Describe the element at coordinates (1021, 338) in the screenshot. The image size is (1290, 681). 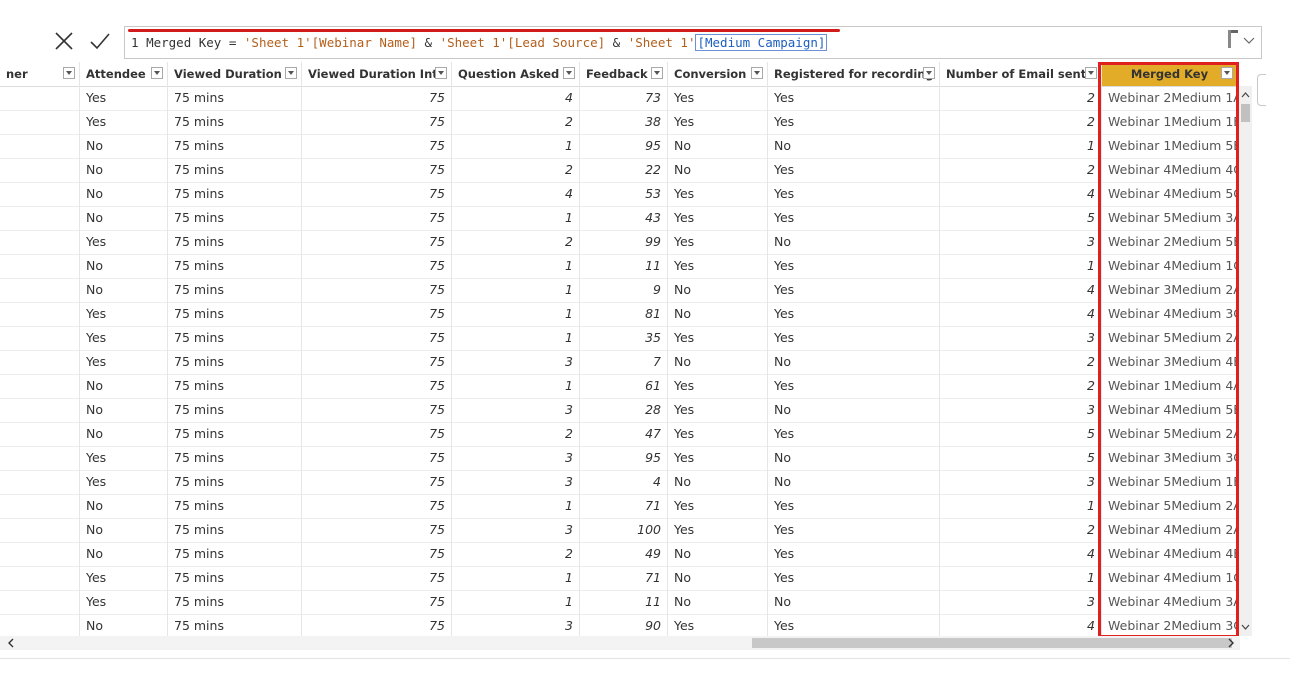
I see `table-cell-c8: 3` at that location.